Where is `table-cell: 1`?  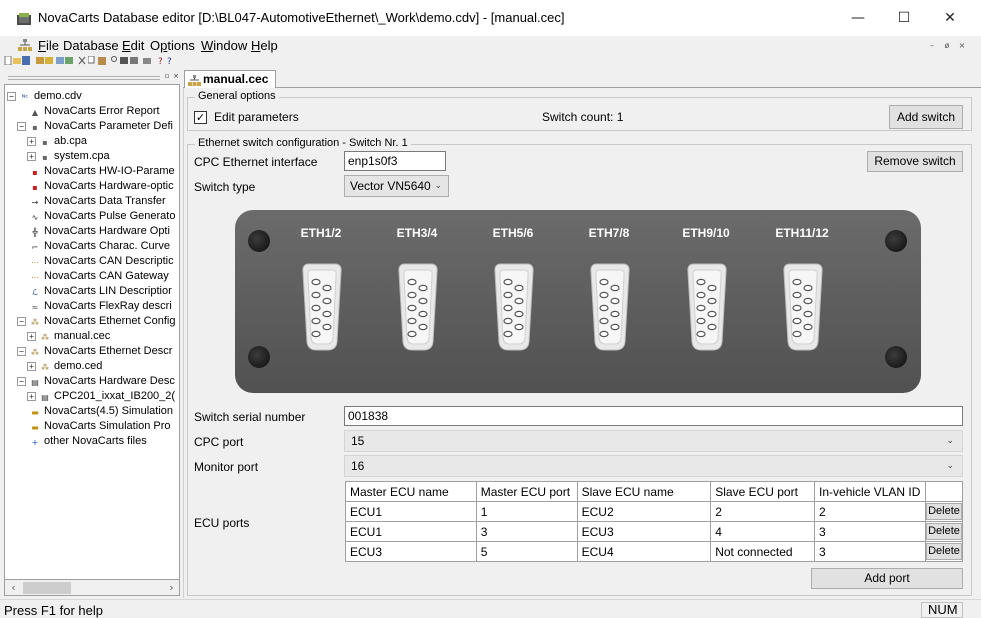
table-cell: 1 is located at coordinates (526, 511).